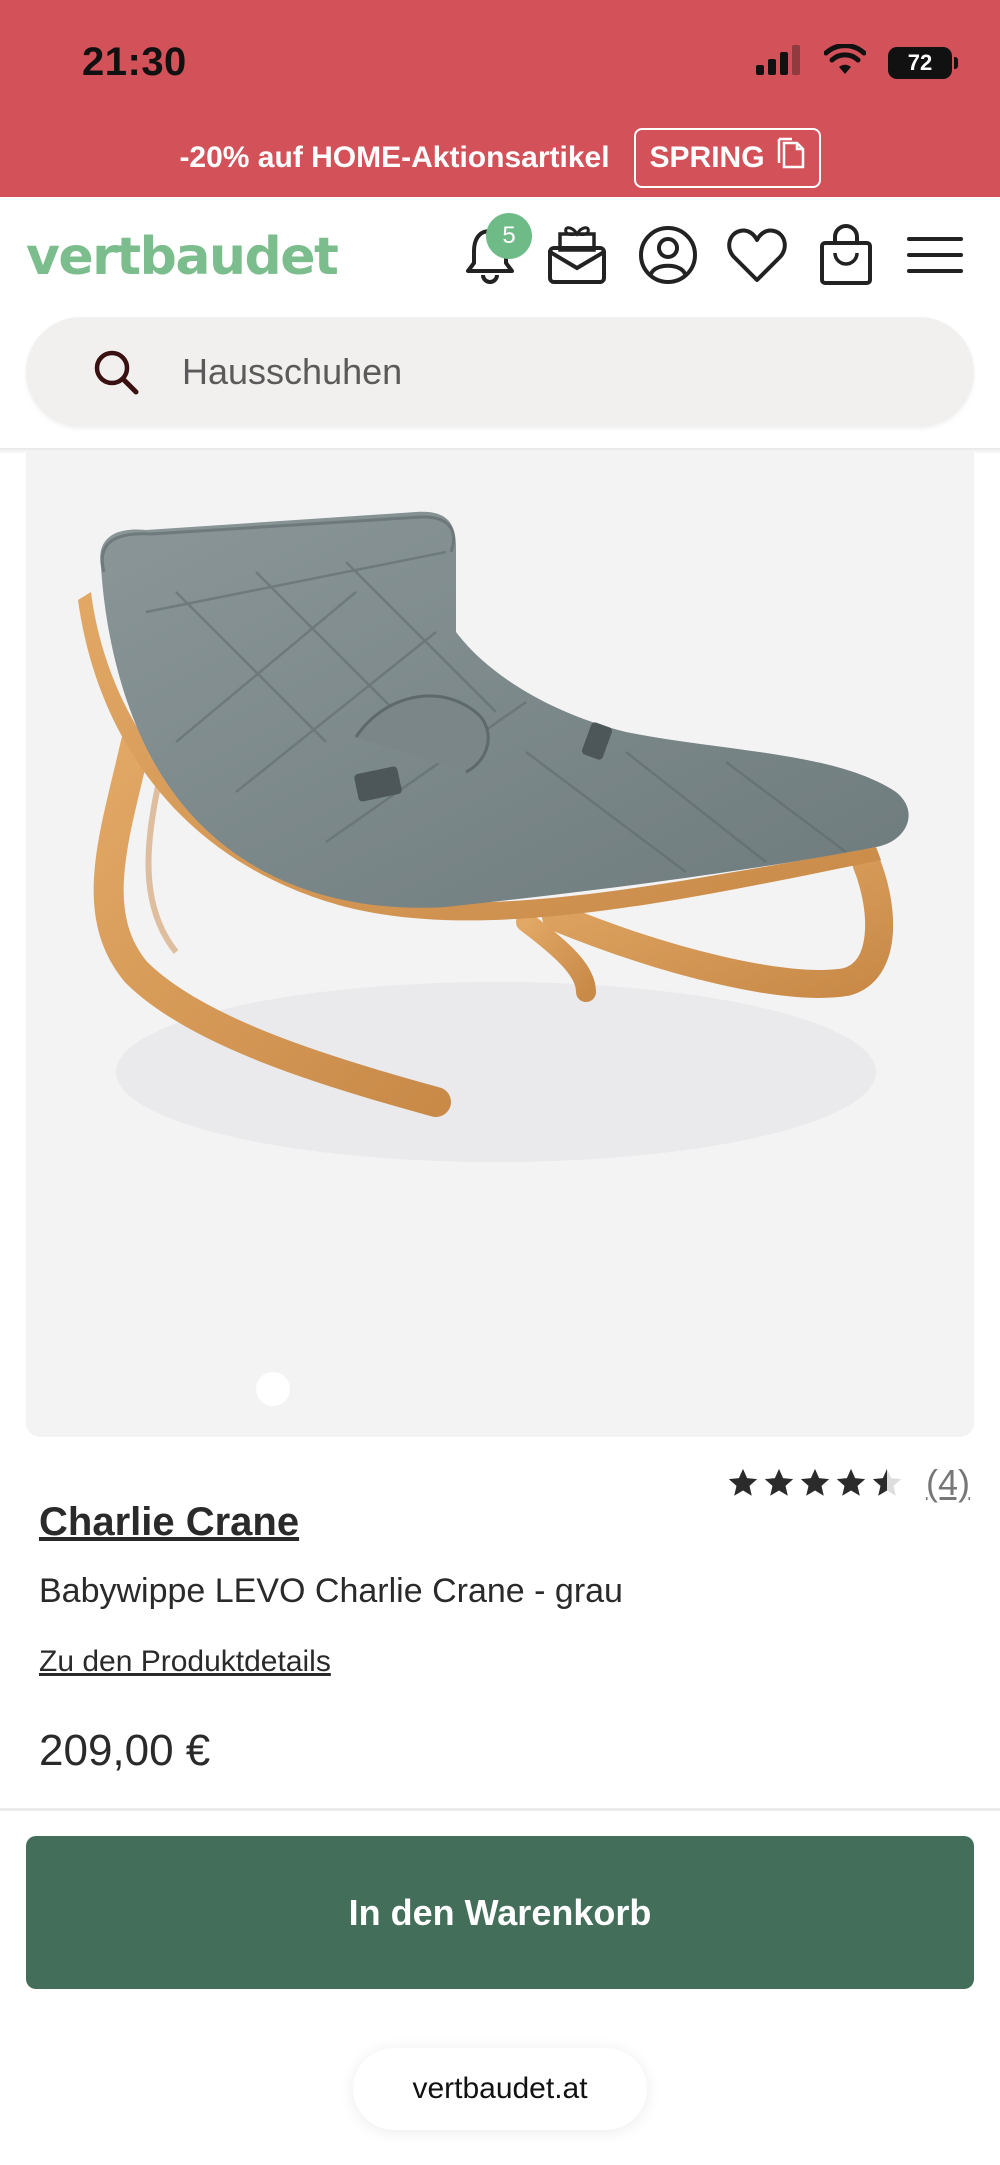  Describe the element at coordinates (134, 62) in the screenshot. I see `status-time: 21:30` at that location.